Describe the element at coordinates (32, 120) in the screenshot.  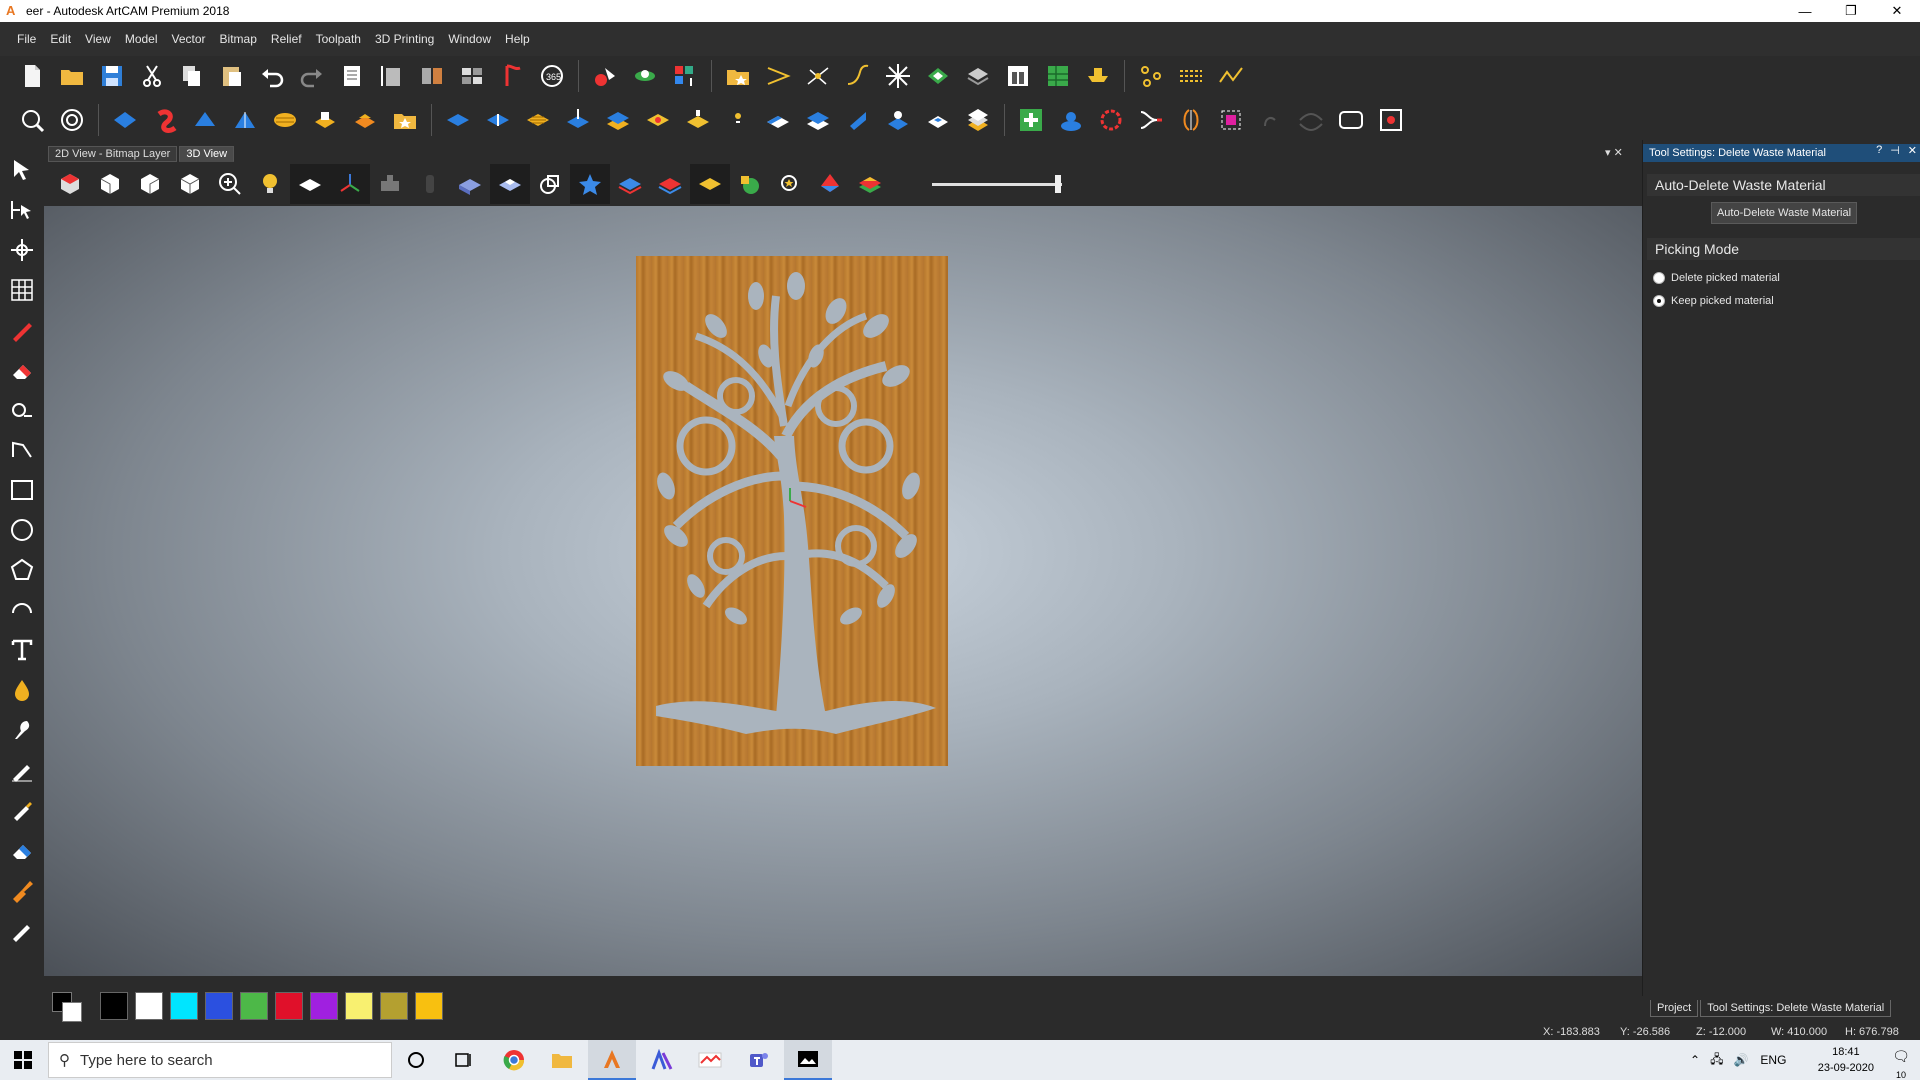
I see `zoom-extents-button` at that location.